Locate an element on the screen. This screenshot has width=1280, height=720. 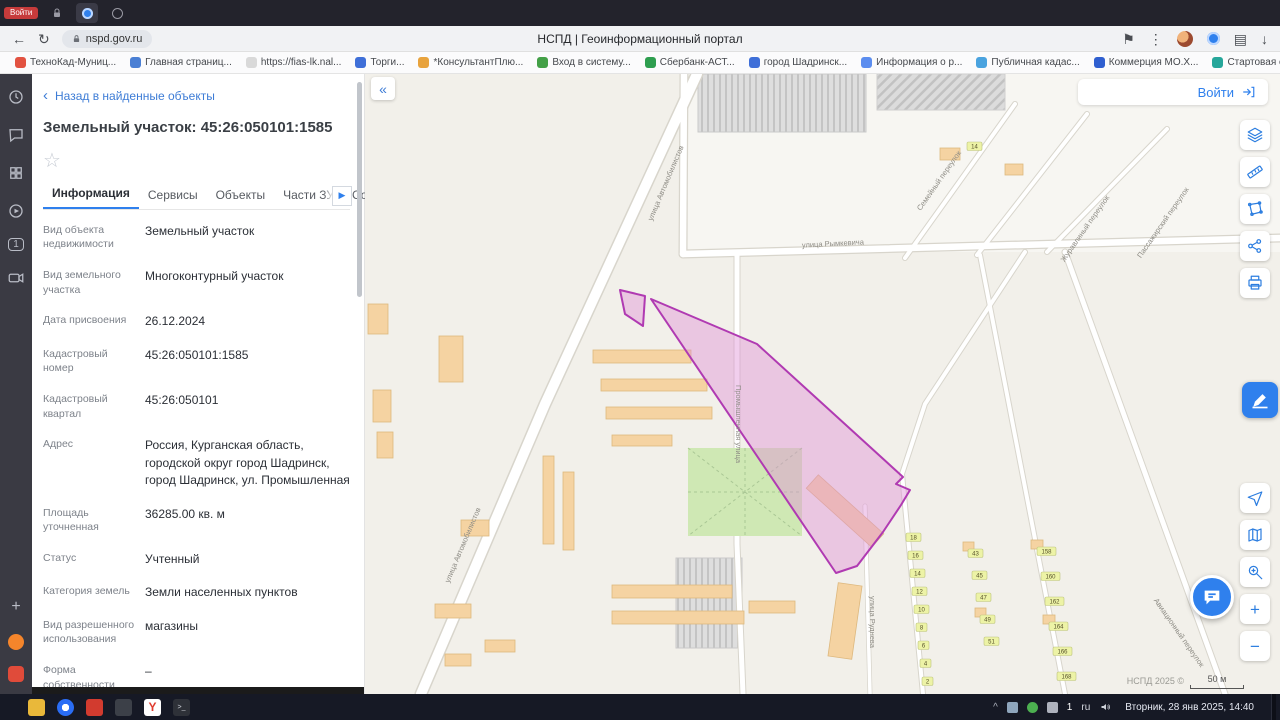
extension-icon is located at coordinates (1213, 38).